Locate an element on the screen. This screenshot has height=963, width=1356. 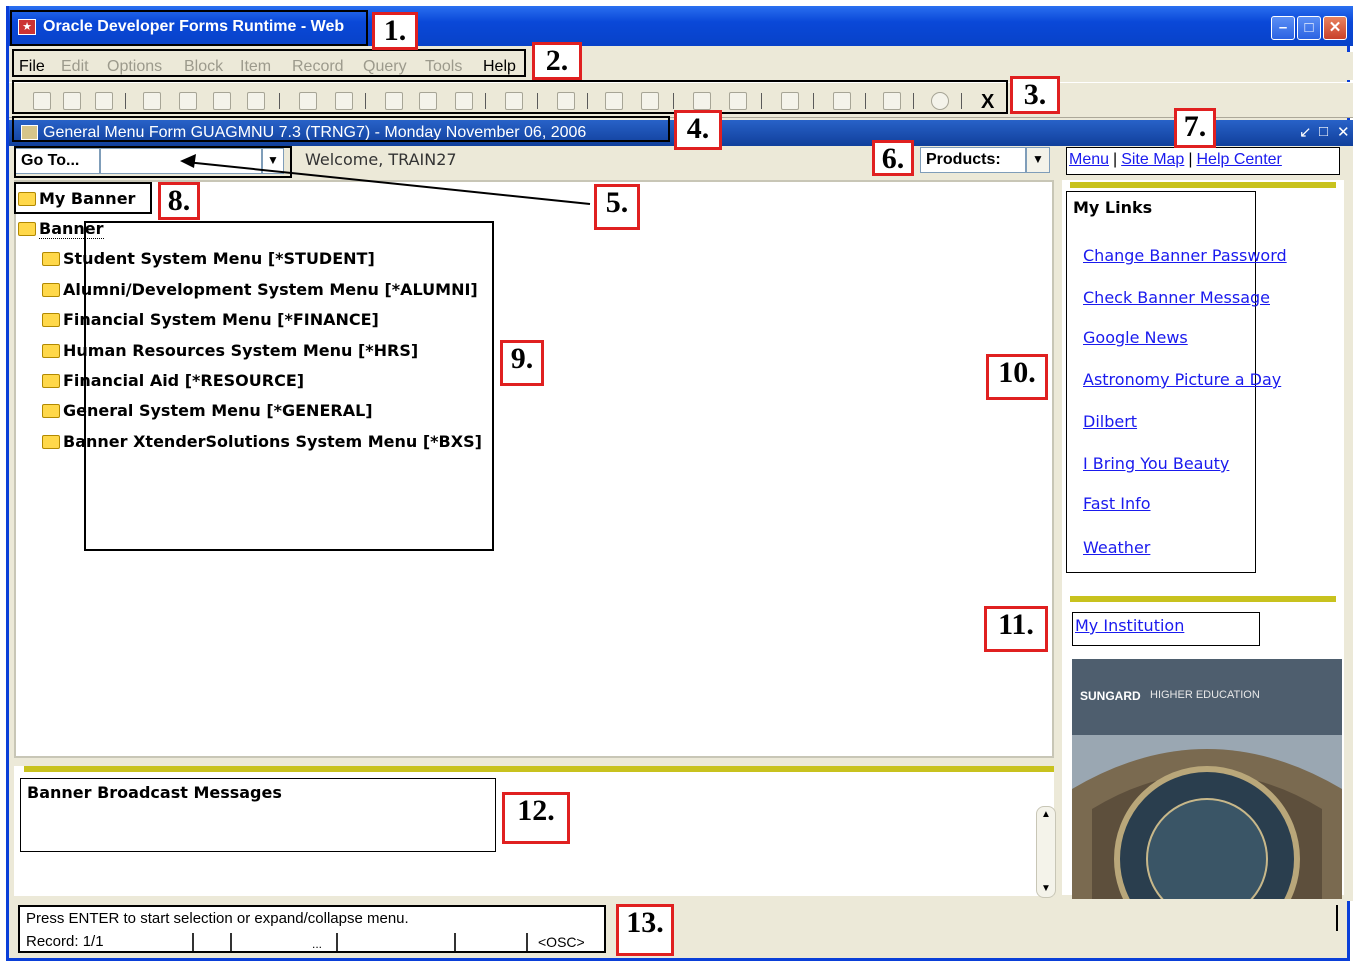
callout-6: 6. is located at coordinates (893, 158).